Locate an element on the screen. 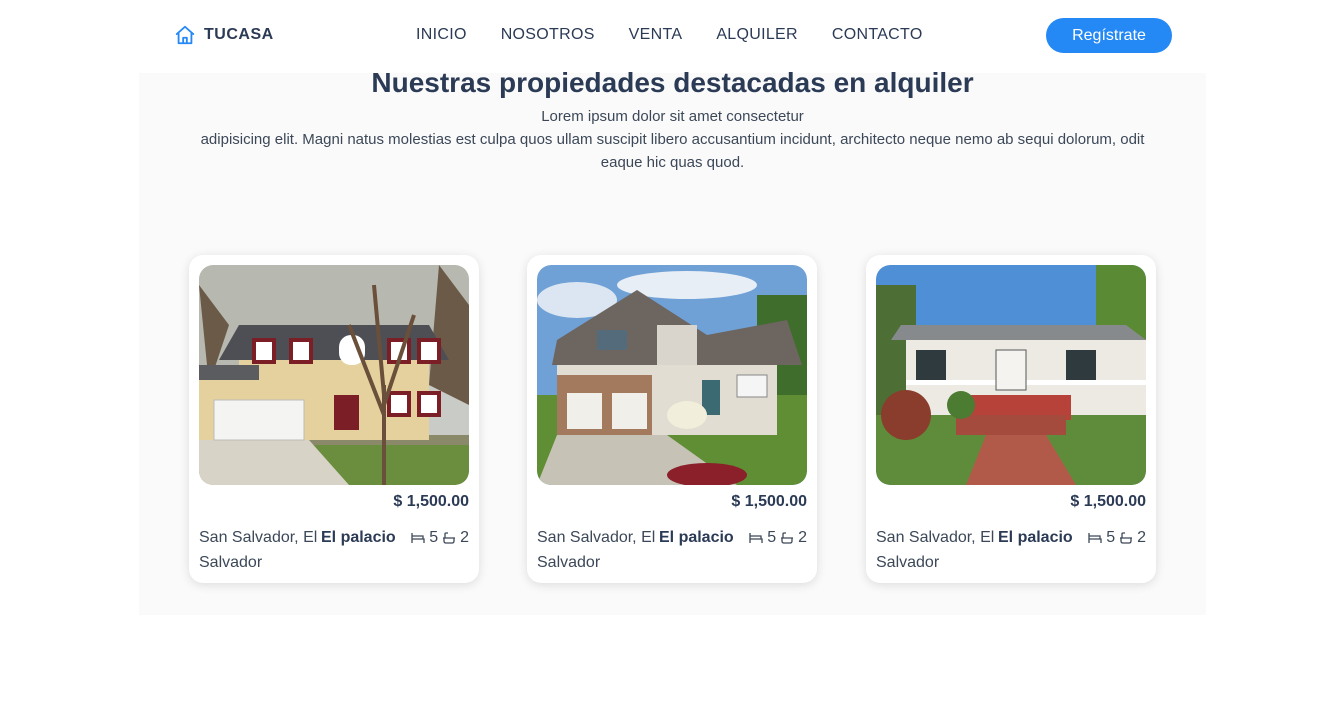 This screenshot has width=1342, height=728. nav-link-alquiler: ALQUILER is located at coordinates (757, 35).